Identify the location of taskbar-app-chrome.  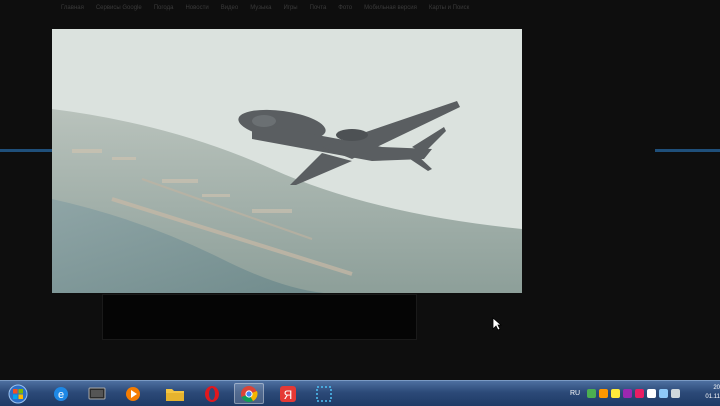
(249, 393).